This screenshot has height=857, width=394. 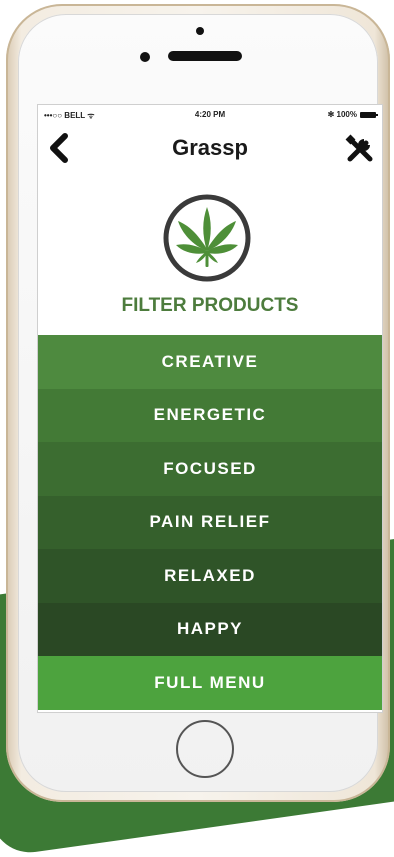 I want to click on filter-products-heading: FILTER PRODUCTS, so click(x=210, y=305).